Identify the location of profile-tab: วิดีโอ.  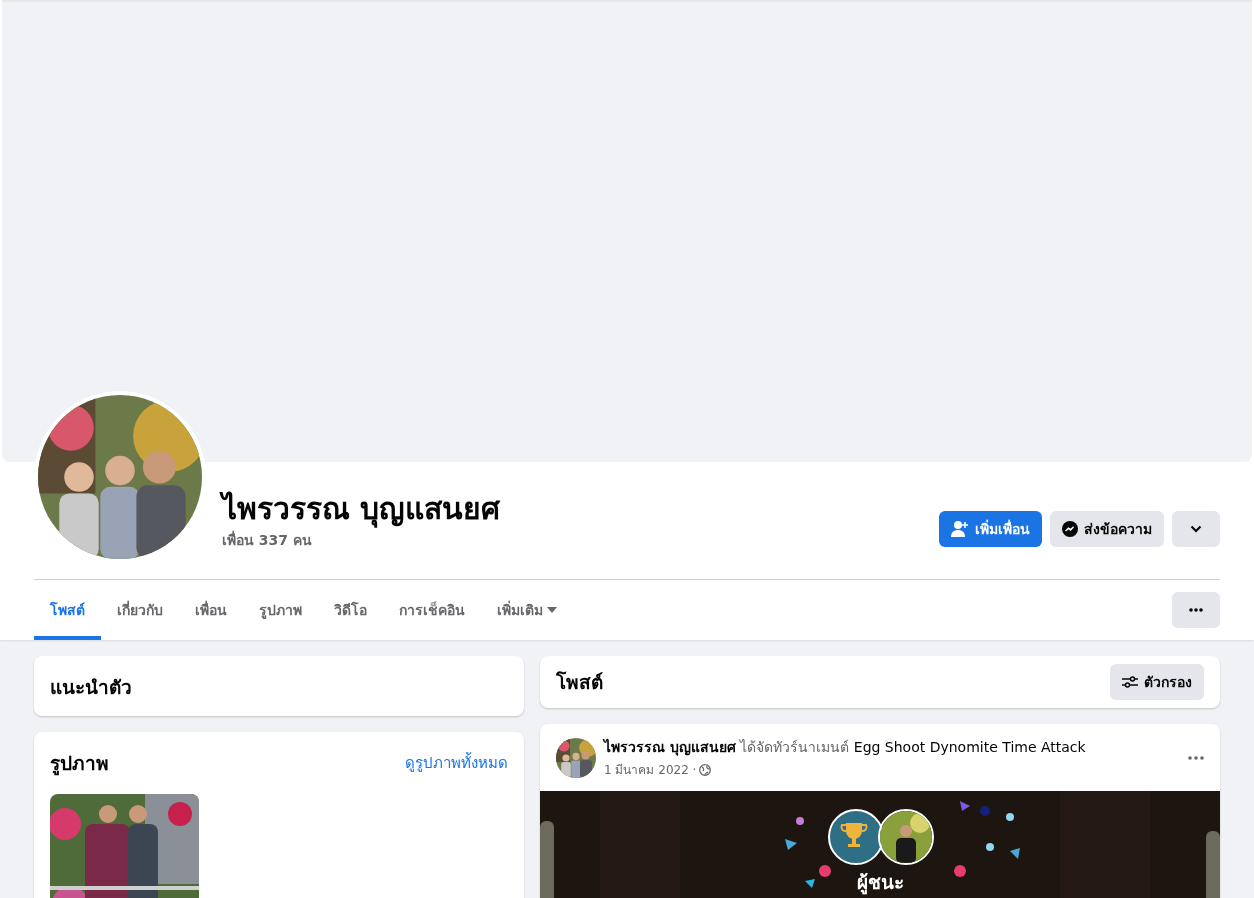
(350, 610).